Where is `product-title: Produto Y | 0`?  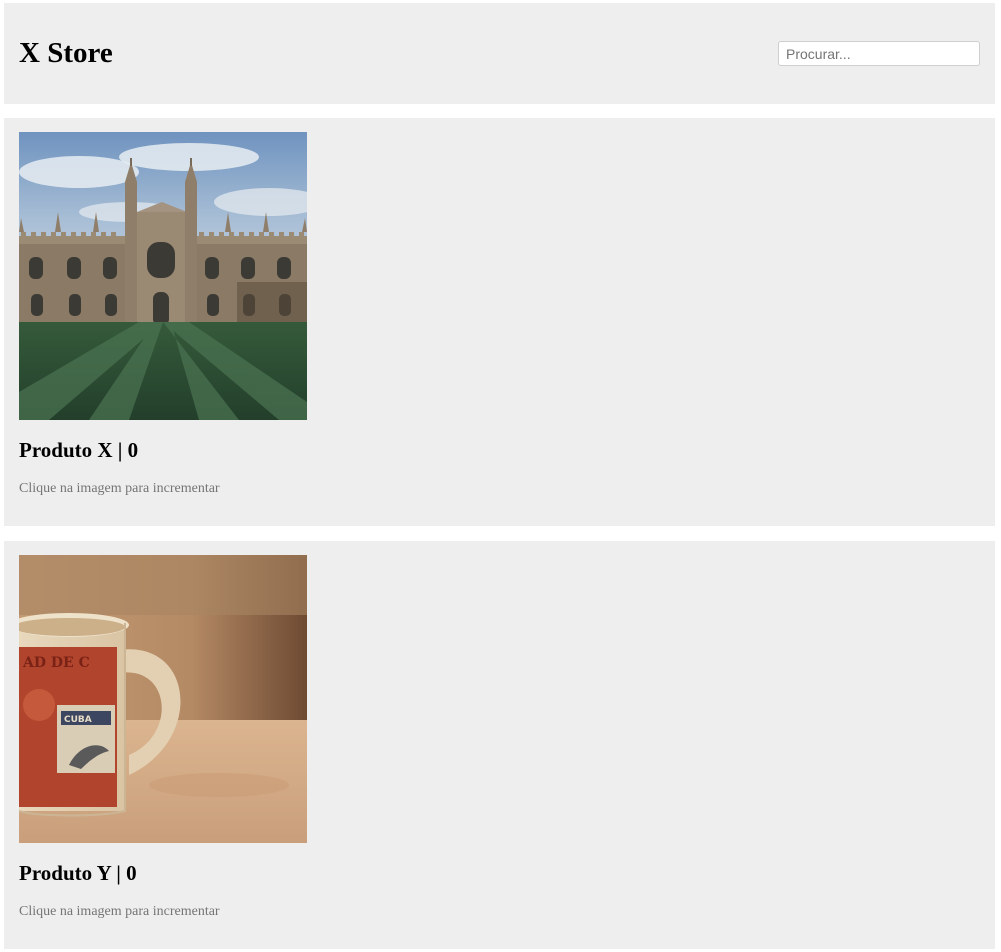
product-title: Produto Y | 0 is located at coordinates (78, 873).